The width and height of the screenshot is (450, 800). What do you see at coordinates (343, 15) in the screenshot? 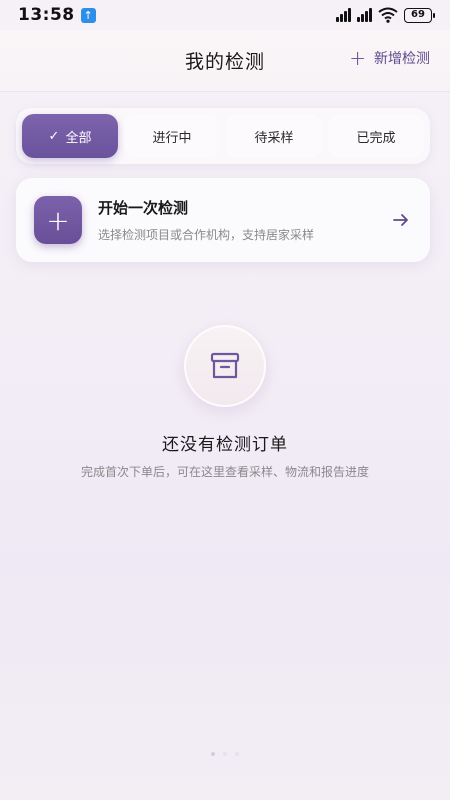
I see `signal-icon` at bounding box center [343, 15].